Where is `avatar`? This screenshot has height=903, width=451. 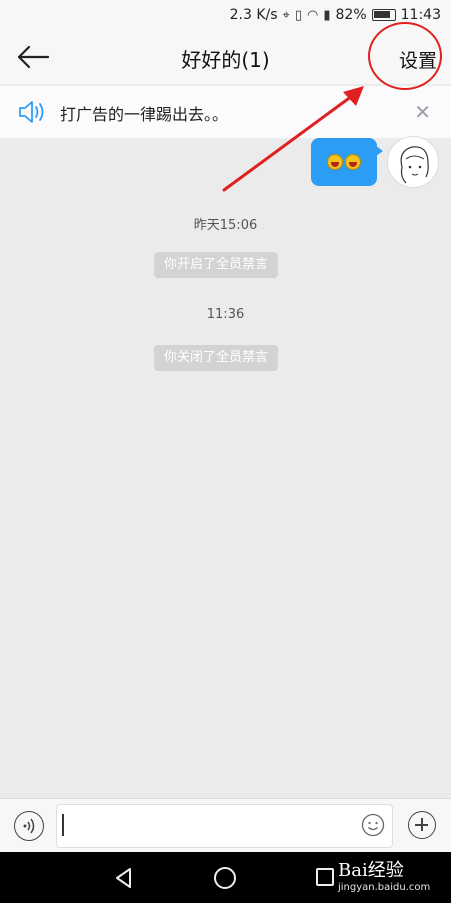
avatar is located at coordinates (413, 162).